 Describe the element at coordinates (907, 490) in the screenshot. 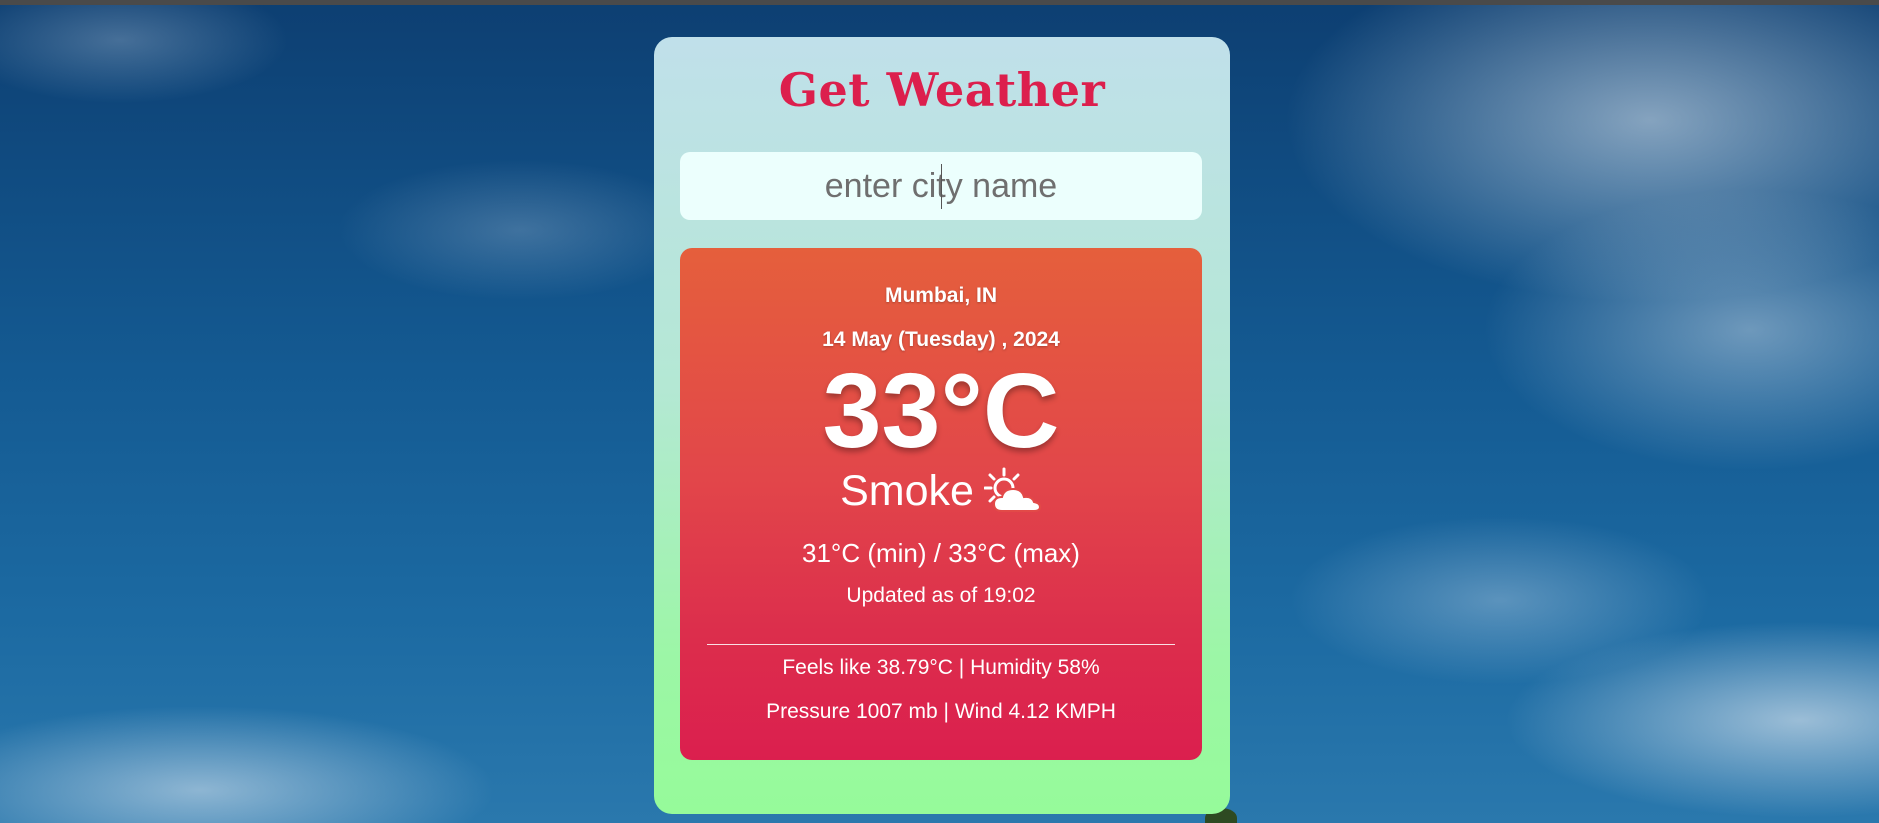

I see `condition-label: Smoke` at that location.